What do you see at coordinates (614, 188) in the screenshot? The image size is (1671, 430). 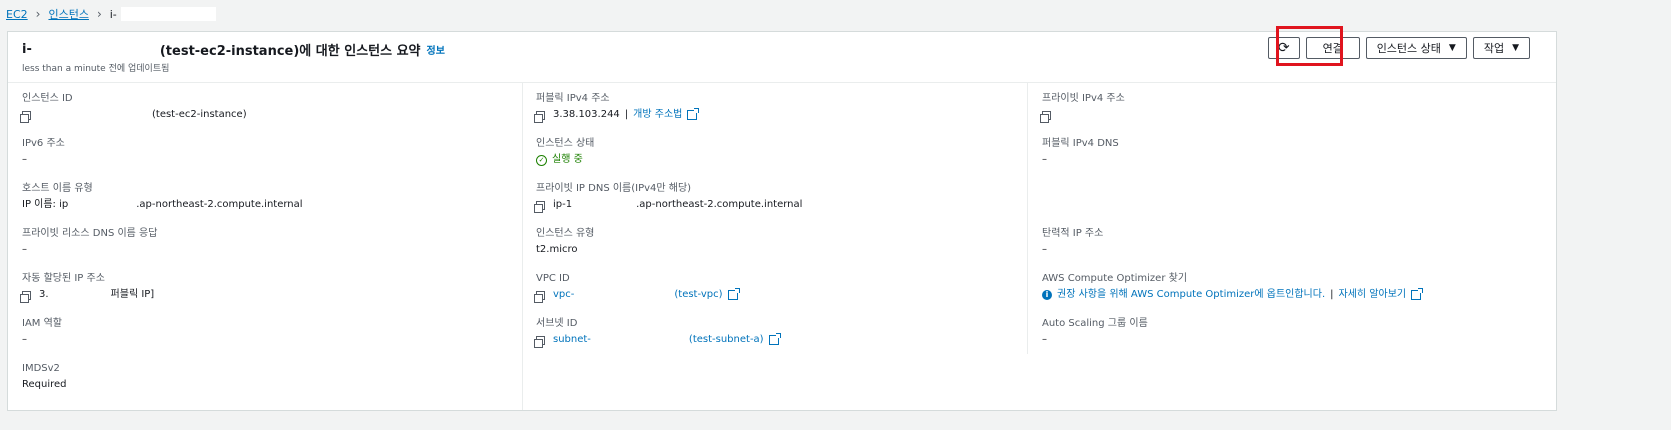 I see `field-label: 프라이빗 IP DNS 이름(IPv4만 해당)` at bounding box center [614, 188].